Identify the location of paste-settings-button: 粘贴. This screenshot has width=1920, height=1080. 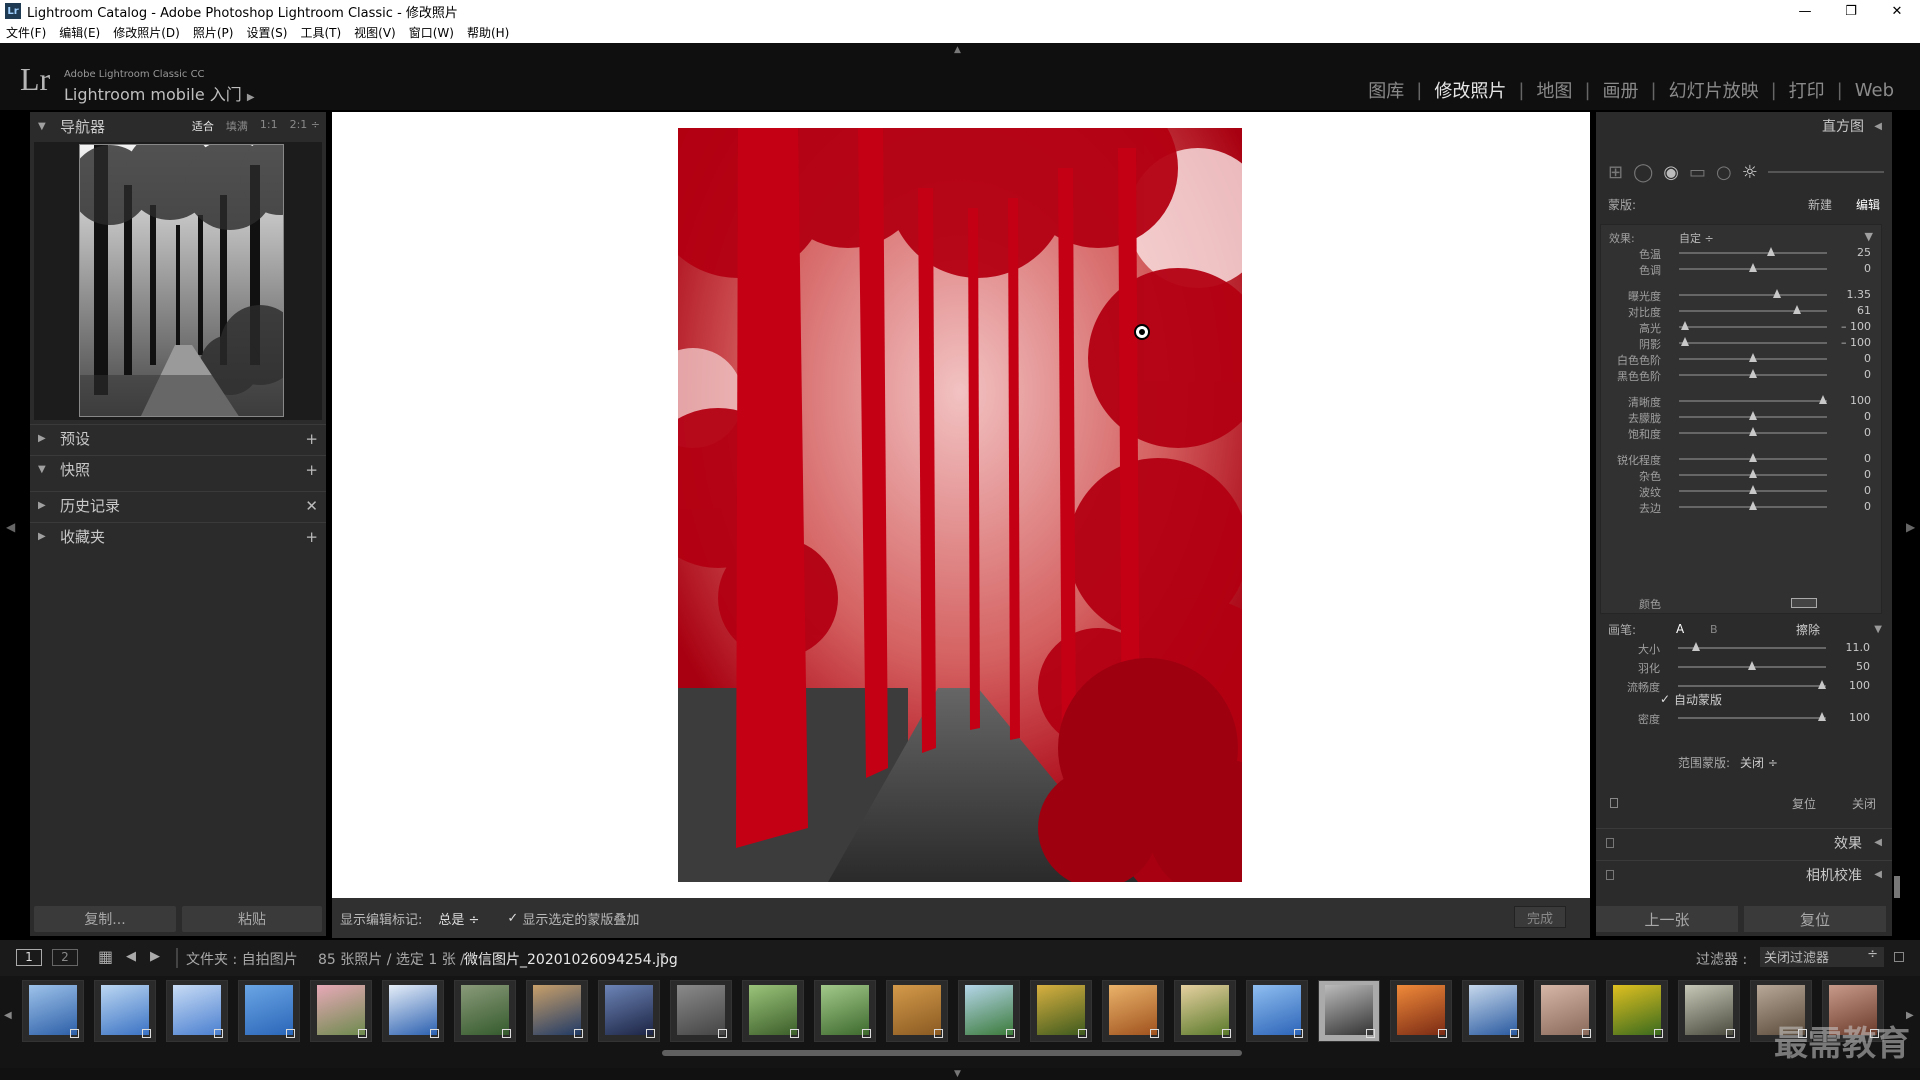
(252, 919).